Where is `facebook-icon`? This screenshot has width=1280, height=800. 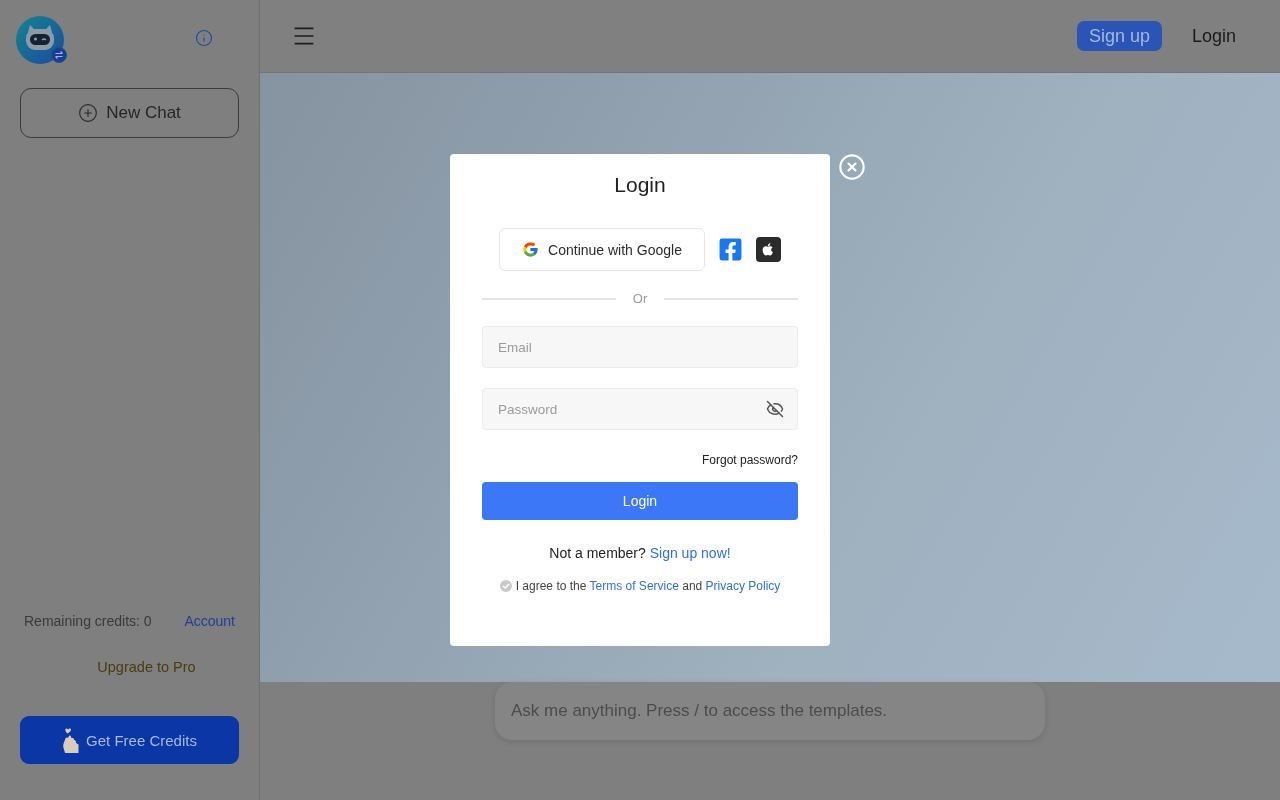
facebook-icon is located at coordinates (730, 249).